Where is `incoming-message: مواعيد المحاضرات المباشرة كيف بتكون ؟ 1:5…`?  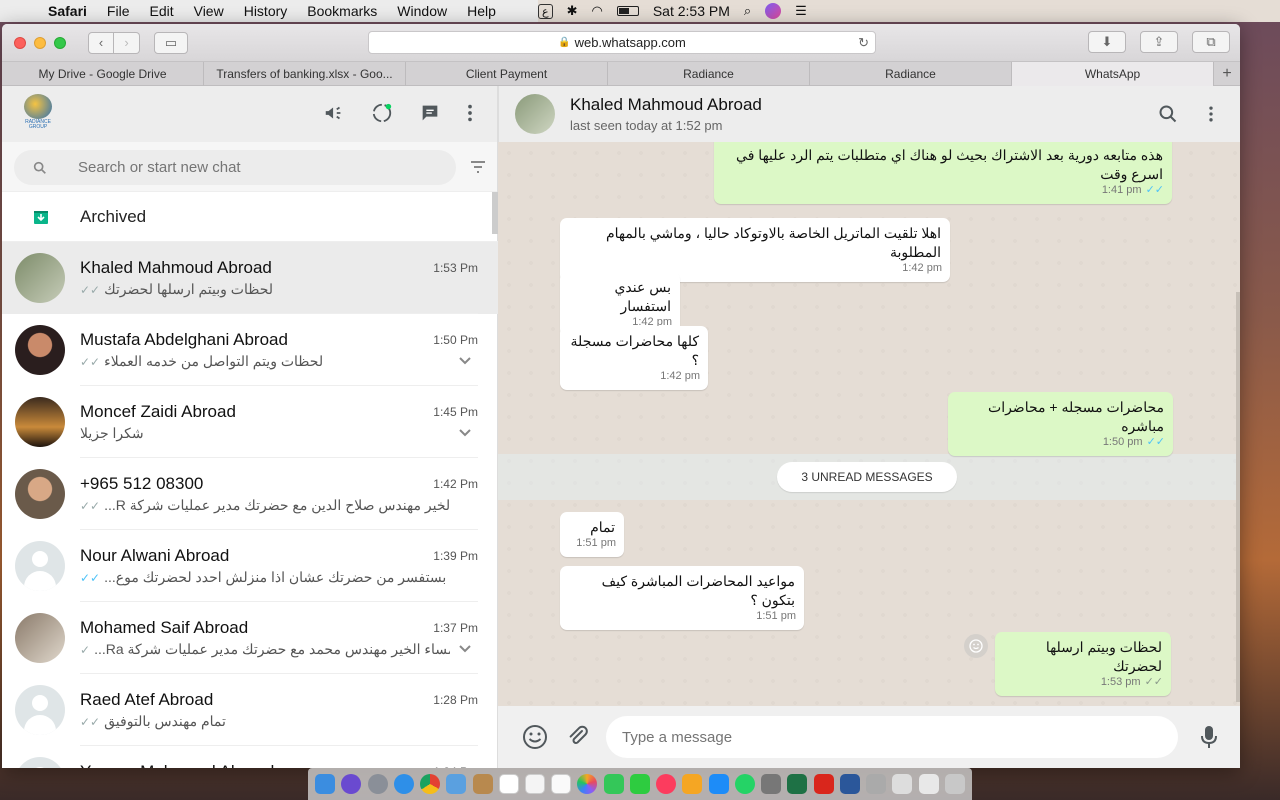
incoming-message: مواعيد المحاضرات المباشرة كيف بتكون ؟ 1:5… is located at coordinates (682, 598).